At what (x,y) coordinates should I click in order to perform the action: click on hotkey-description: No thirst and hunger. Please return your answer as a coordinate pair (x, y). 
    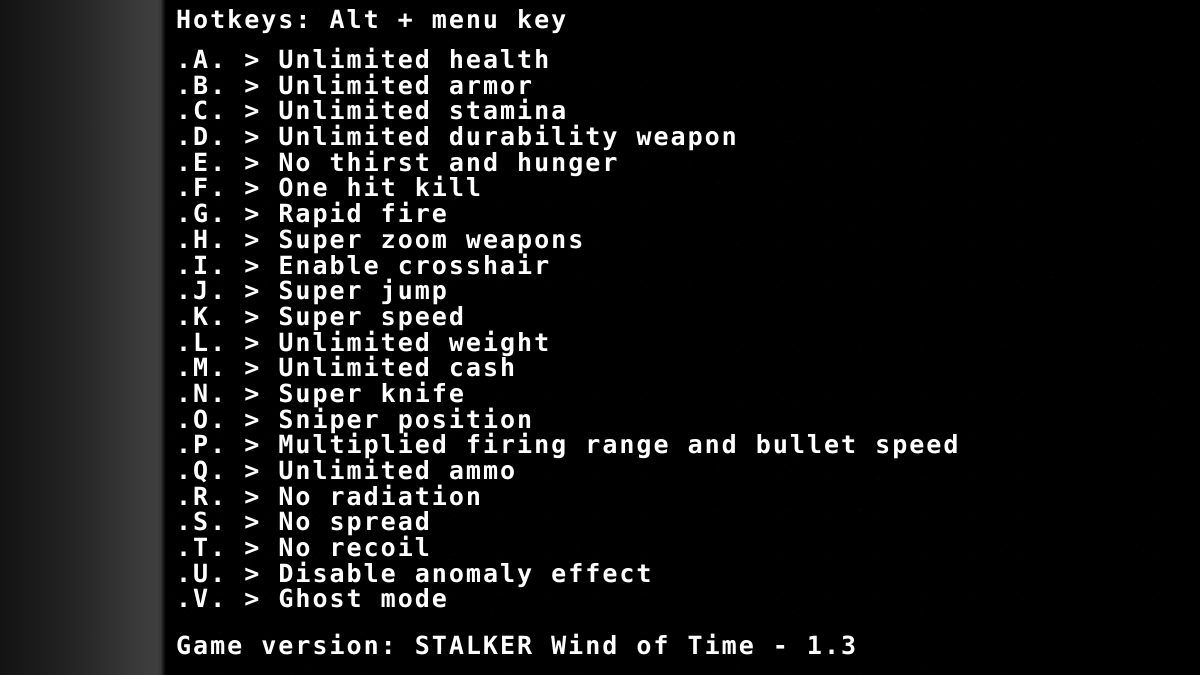
    Looking at the image, I should click on (449, 162).